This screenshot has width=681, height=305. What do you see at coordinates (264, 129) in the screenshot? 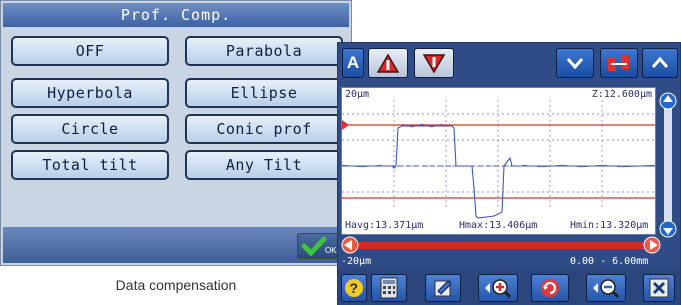
I see `option-conic-prof-button: Conic prof` at bounding box center [264, 129].